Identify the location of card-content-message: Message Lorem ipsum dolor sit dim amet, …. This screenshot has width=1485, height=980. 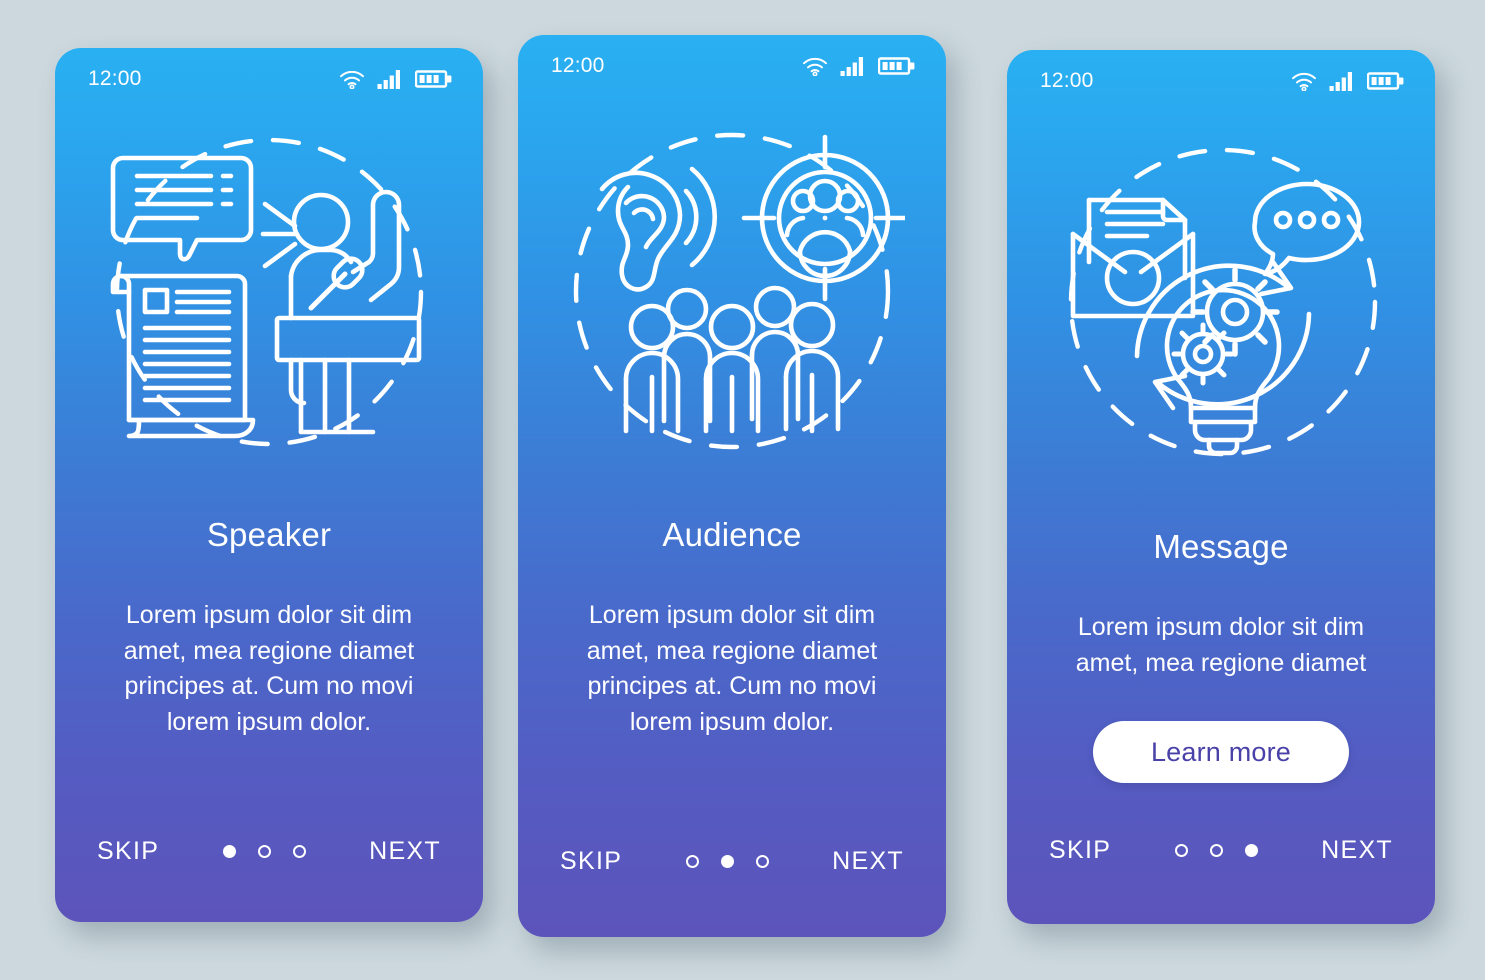
(1221, 641).